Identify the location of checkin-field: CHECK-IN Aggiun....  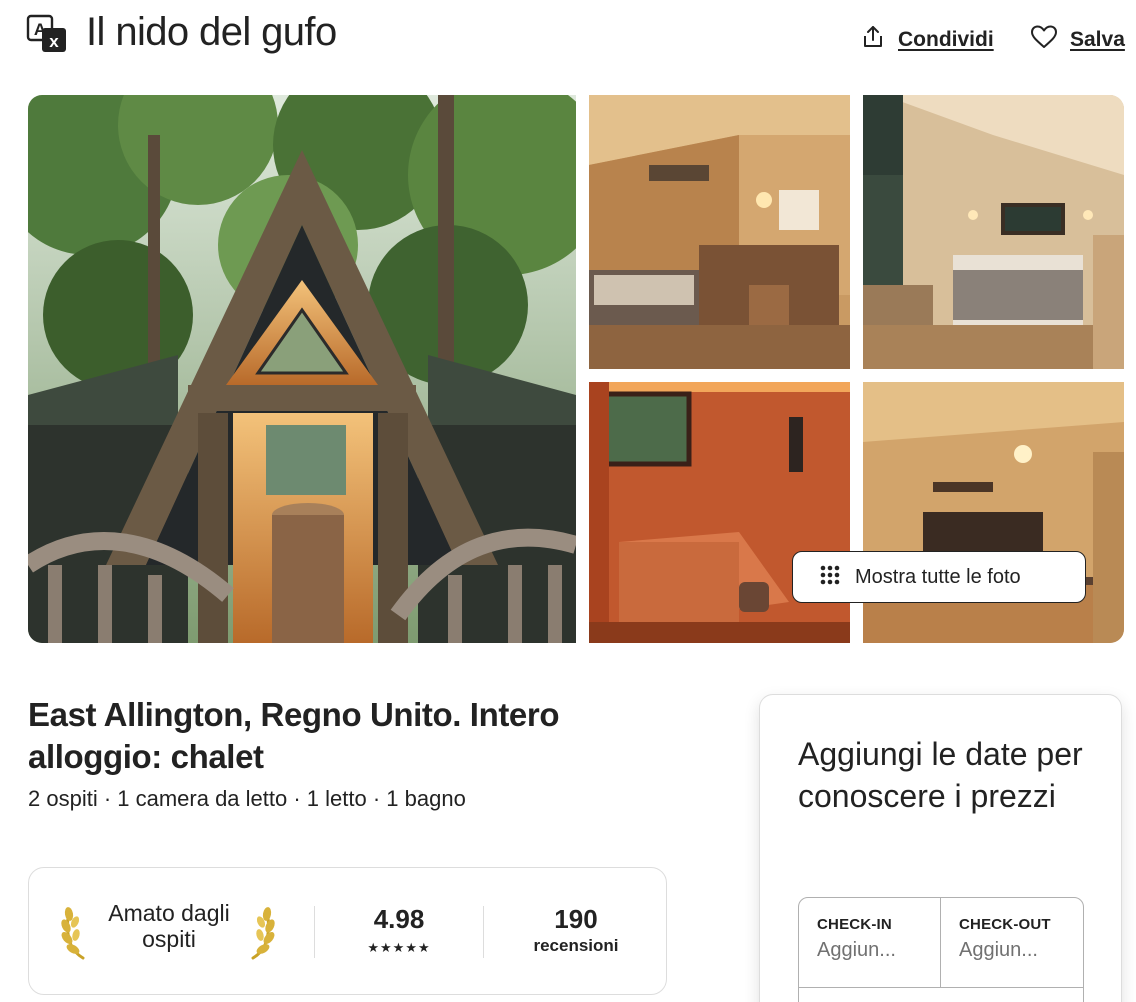
(870, 943).